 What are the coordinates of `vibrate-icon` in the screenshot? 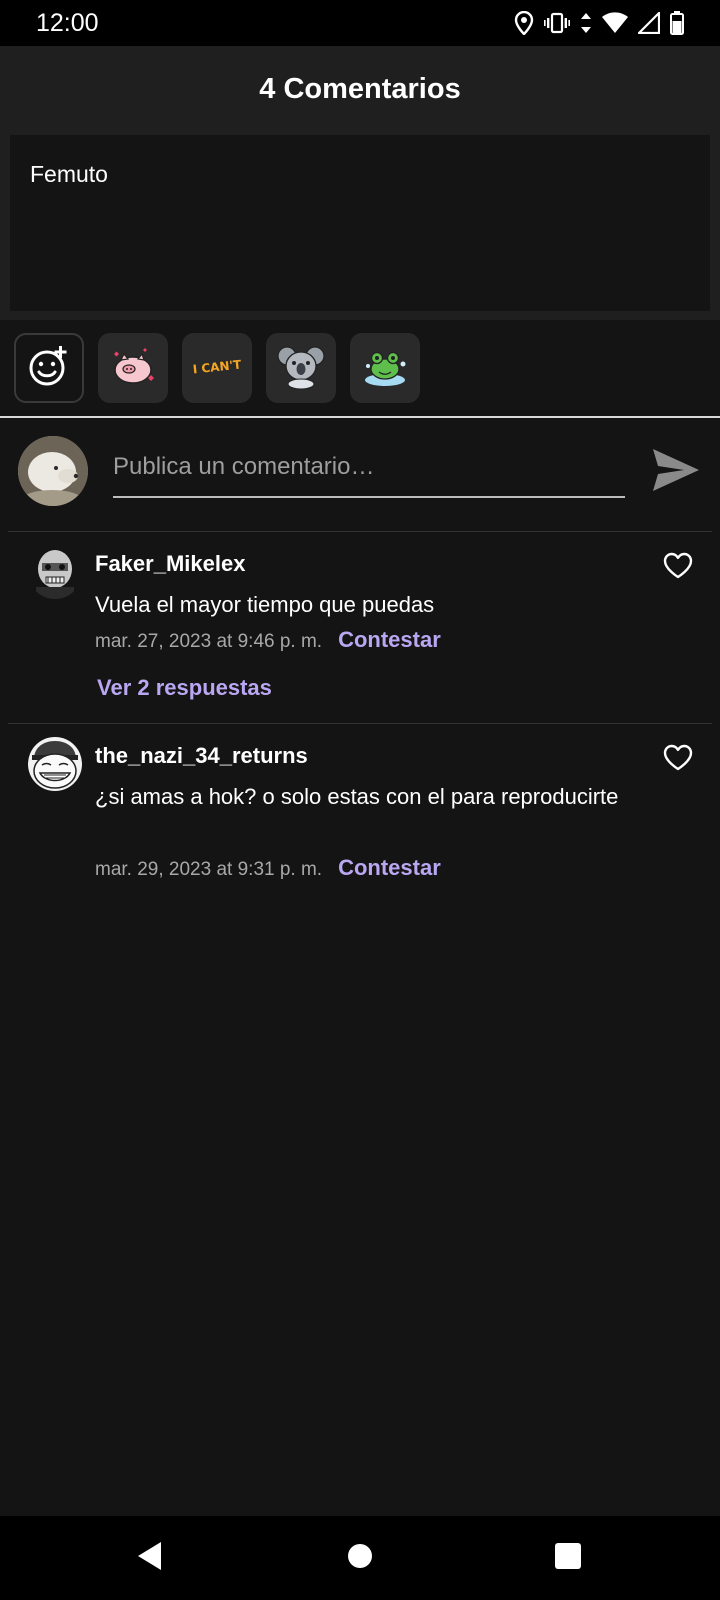 It's located at (557, 23).